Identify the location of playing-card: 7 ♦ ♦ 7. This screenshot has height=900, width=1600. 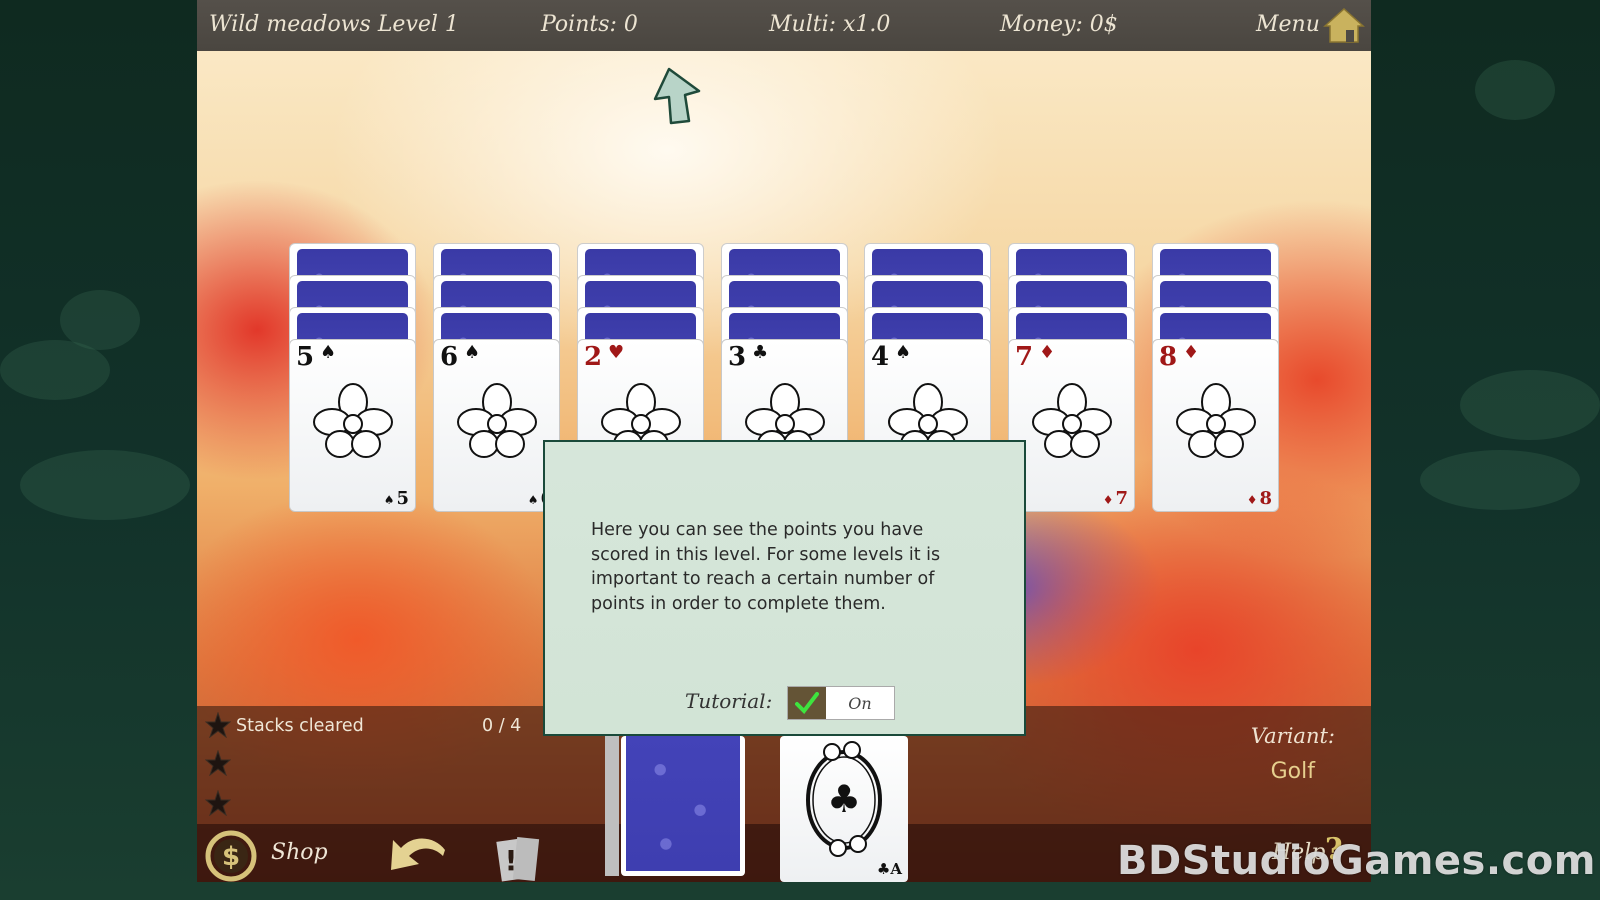
(1071, 425).